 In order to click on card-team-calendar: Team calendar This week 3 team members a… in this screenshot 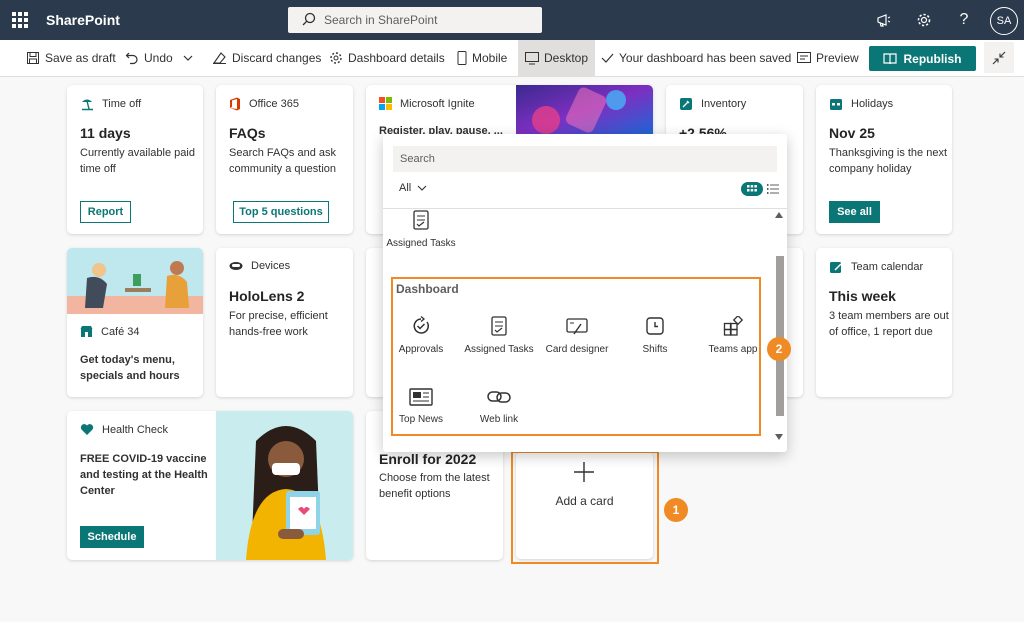, I will do `click(884, 322)`.